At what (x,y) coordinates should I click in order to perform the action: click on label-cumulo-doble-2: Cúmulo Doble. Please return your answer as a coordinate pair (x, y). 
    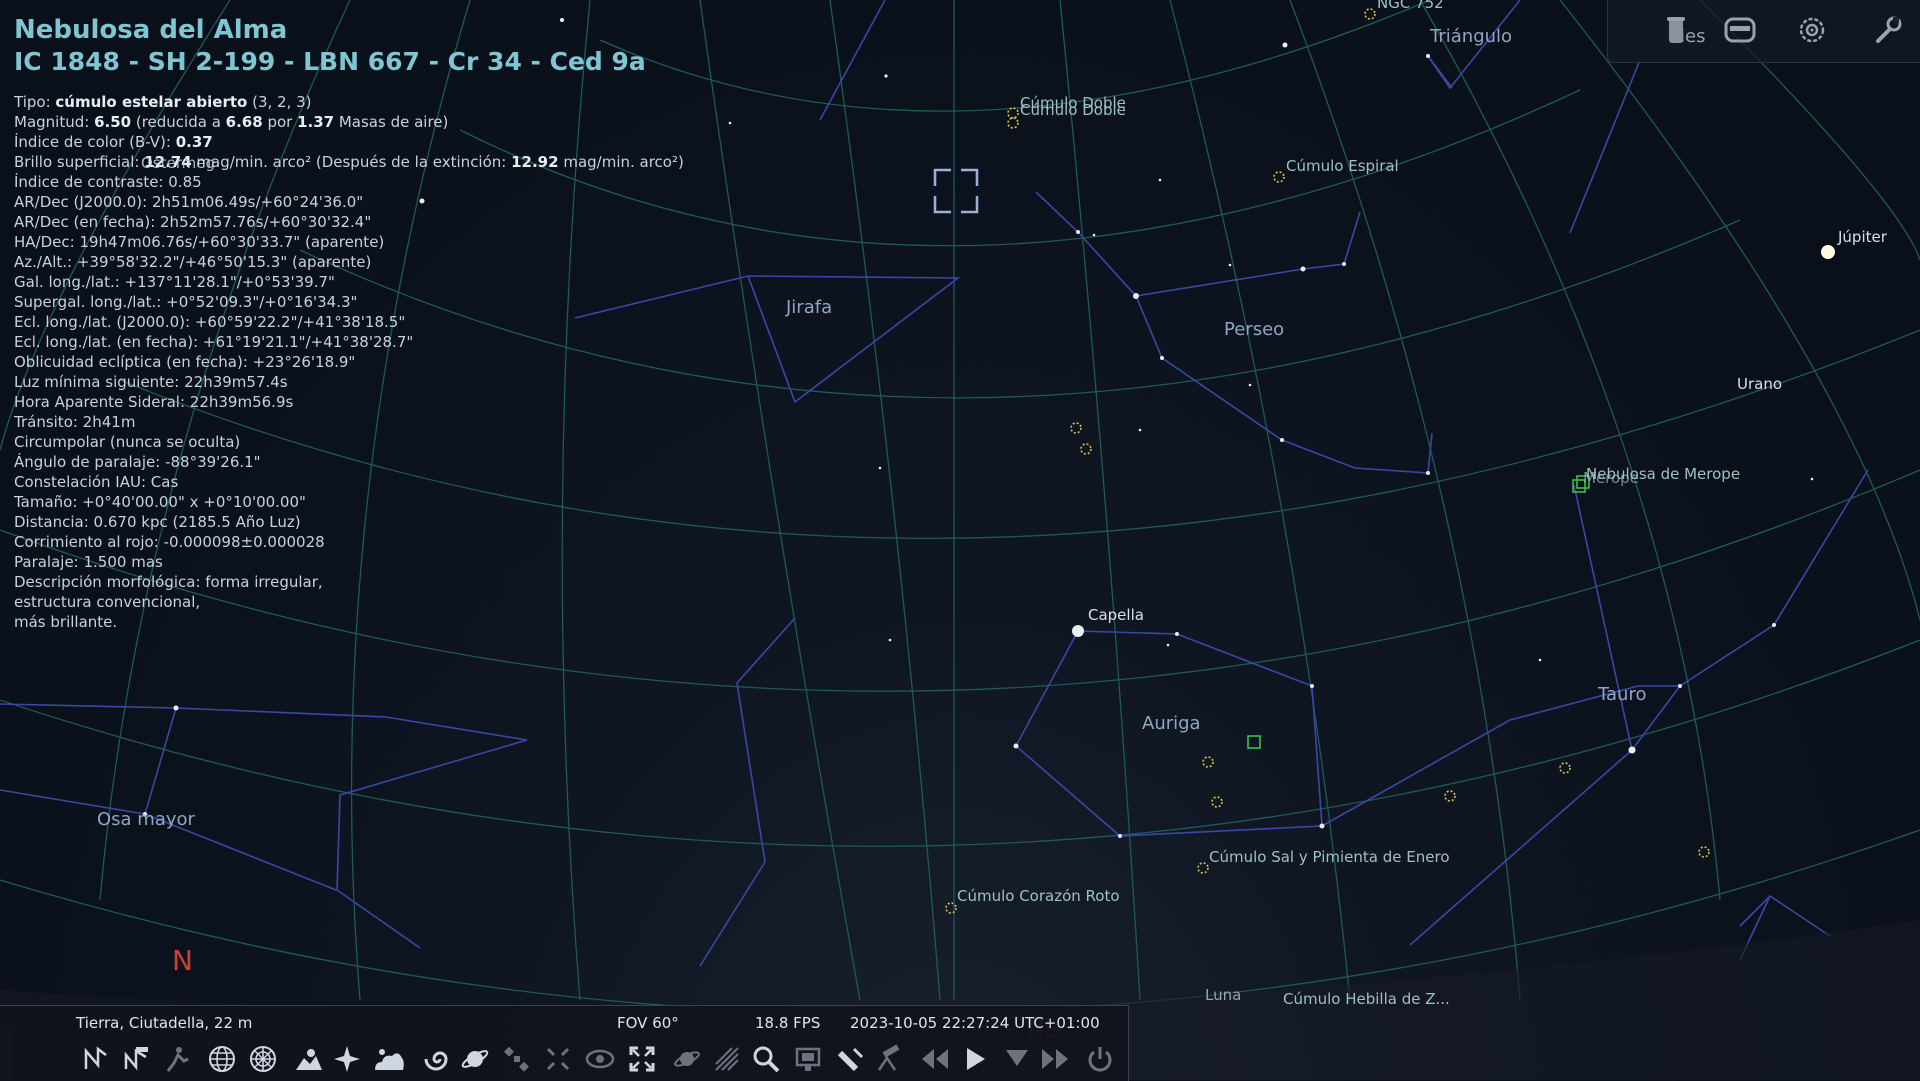
    Looking at the image, I should click on (1073, 110).